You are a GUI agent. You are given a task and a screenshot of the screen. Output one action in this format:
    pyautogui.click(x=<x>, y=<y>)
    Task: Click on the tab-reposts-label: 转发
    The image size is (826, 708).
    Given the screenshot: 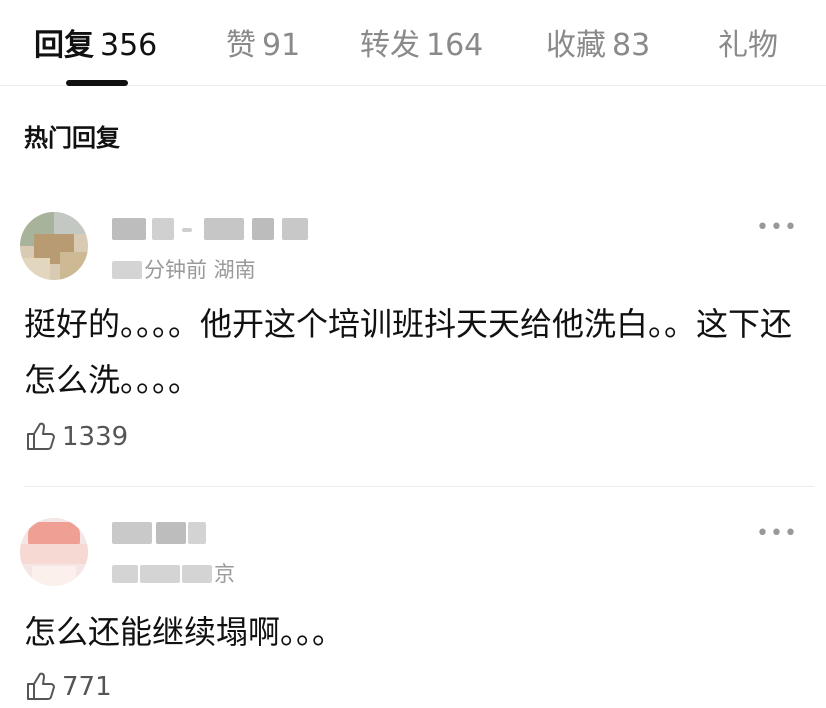 What is the action you would take?
    pyautogui.click(x=390, y=45)
    